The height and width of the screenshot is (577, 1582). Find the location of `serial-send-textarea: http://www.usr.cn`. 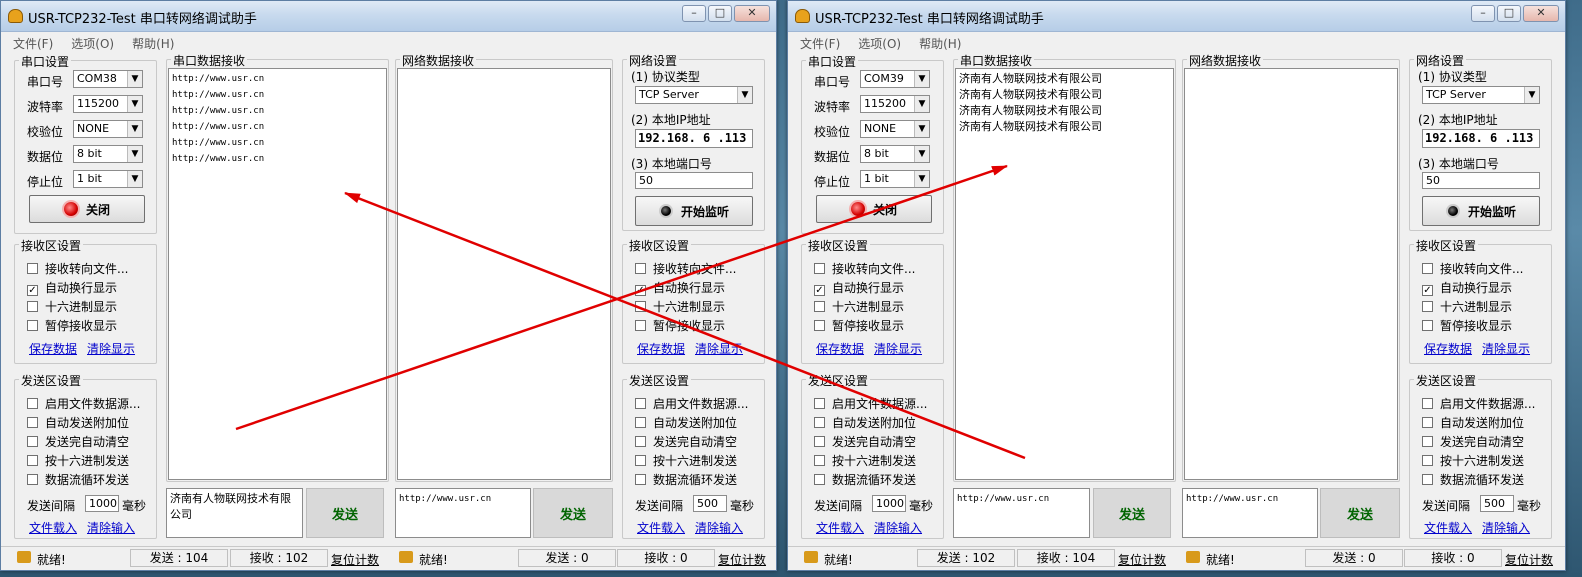

serial-send-textarea: http://www.usr.cn is located at coordinates (1021, 513).